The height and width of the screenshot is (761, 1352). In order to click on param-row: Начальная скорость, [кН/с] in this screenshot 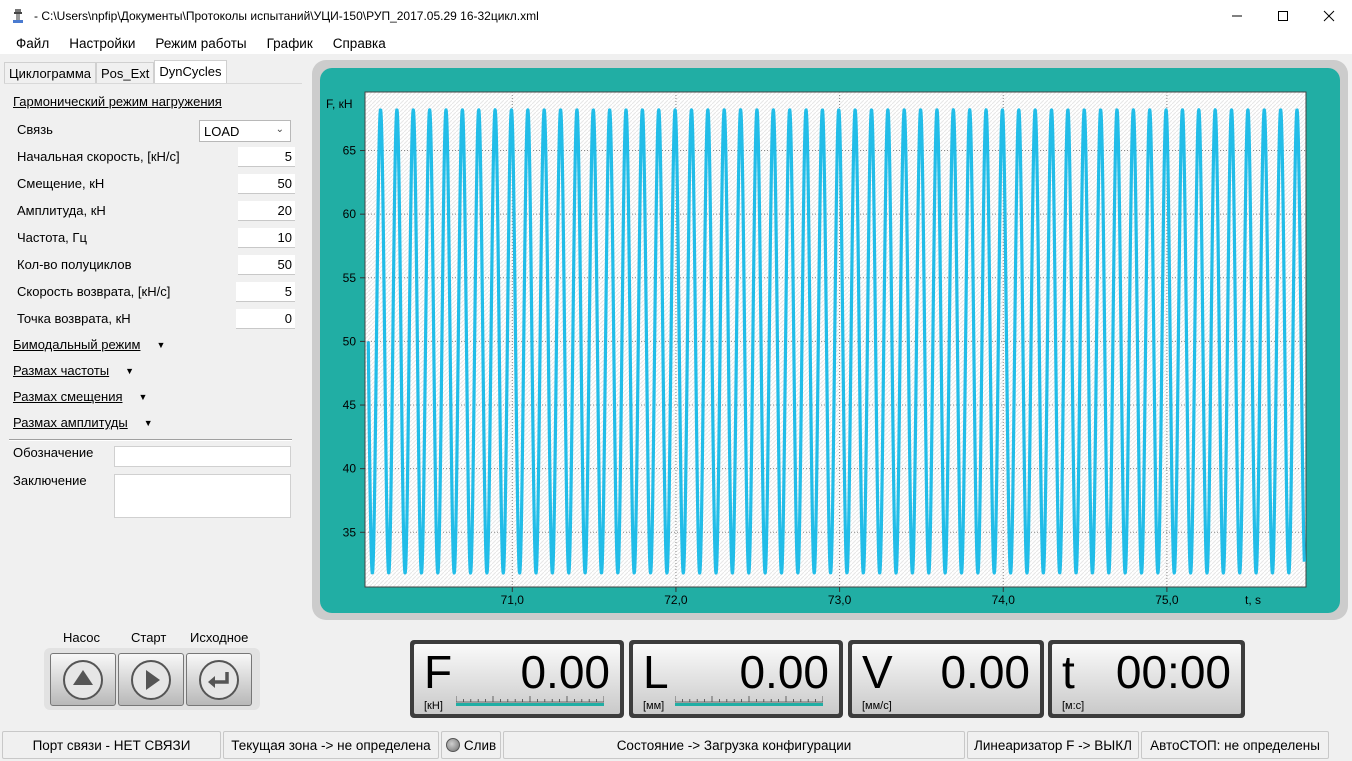, I will do `click(156, 157)`.